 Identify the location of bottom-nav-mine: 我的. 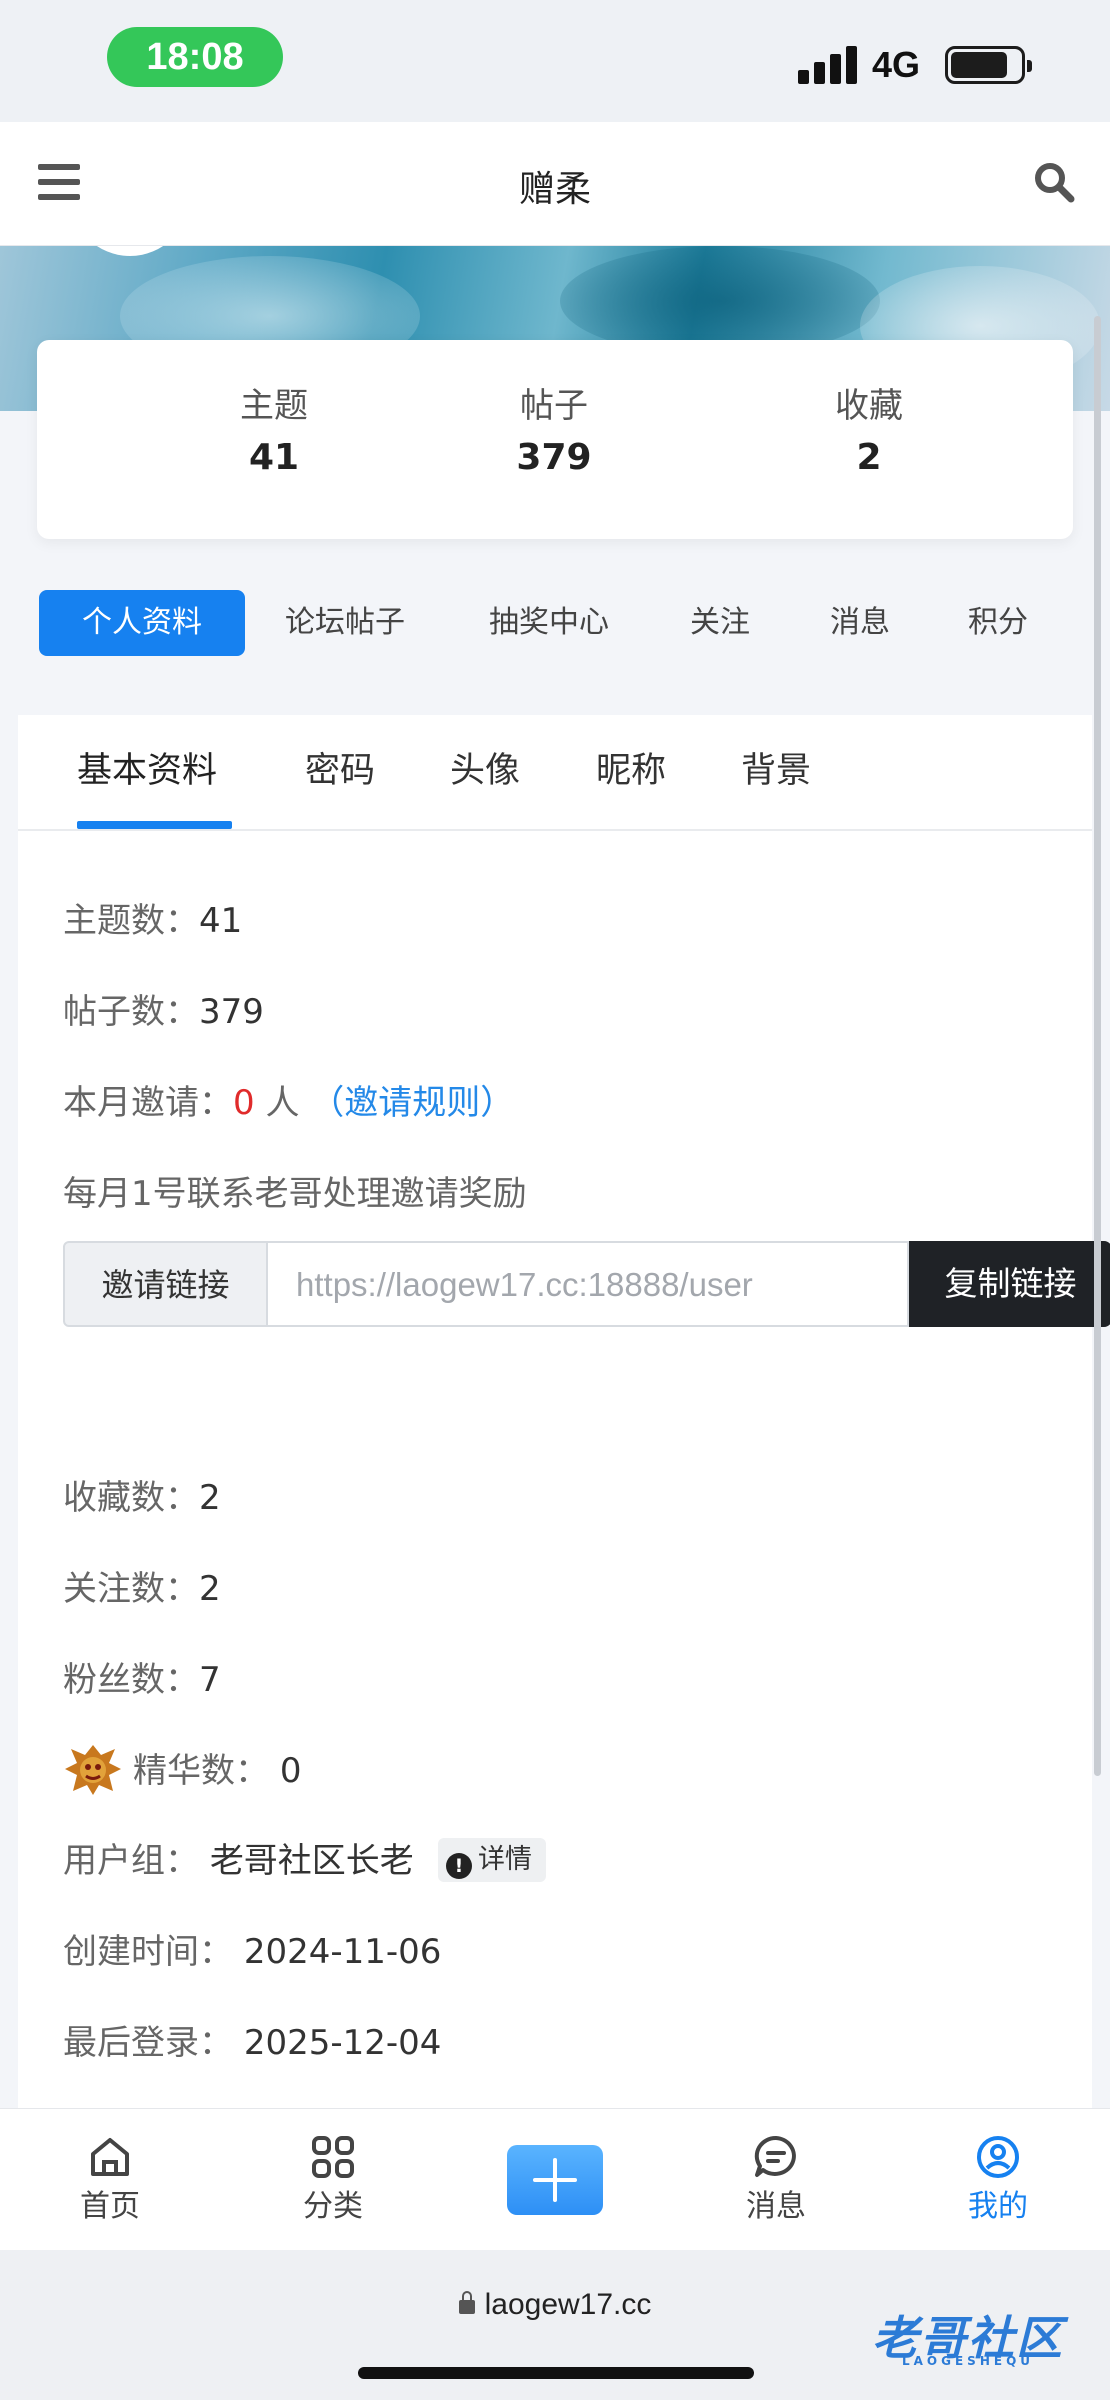
(998, 2178).